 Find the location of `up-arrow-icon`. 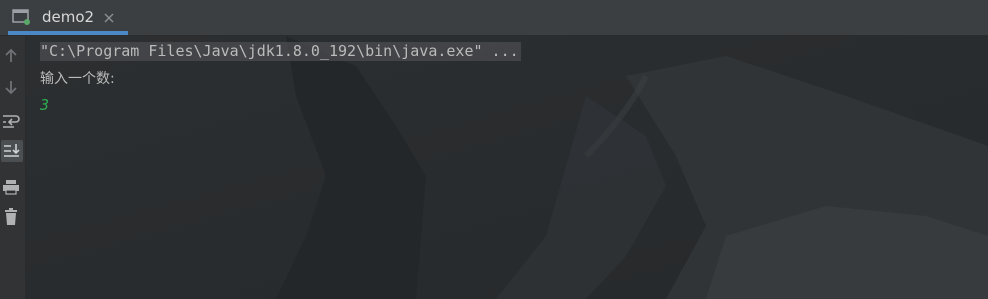

up-arrow-icon is located at coordinates (11, 55).